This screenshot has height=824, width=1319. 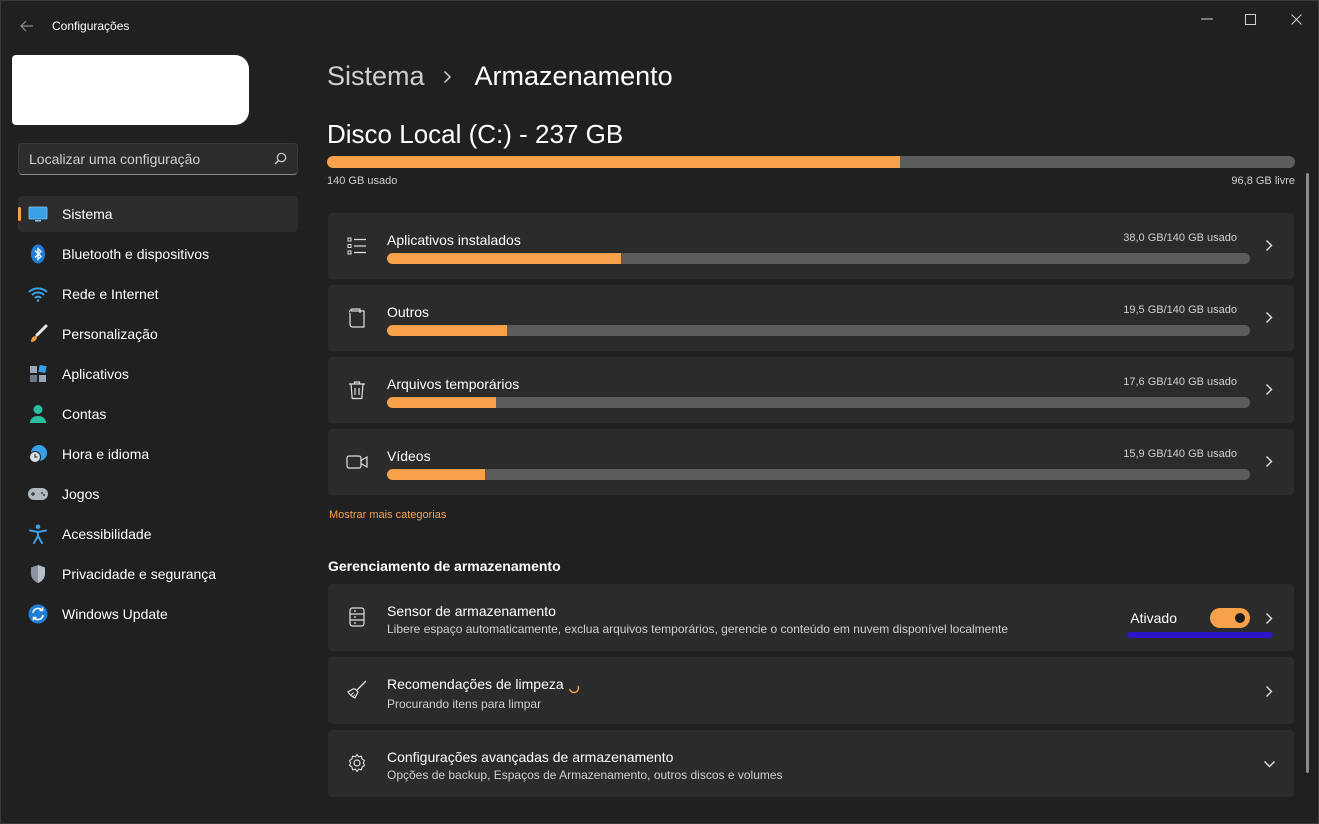 What do you see at coordinates (1307, 473) in the screenshot?
I see `scrollbar` at bounding box center [1307, 473].